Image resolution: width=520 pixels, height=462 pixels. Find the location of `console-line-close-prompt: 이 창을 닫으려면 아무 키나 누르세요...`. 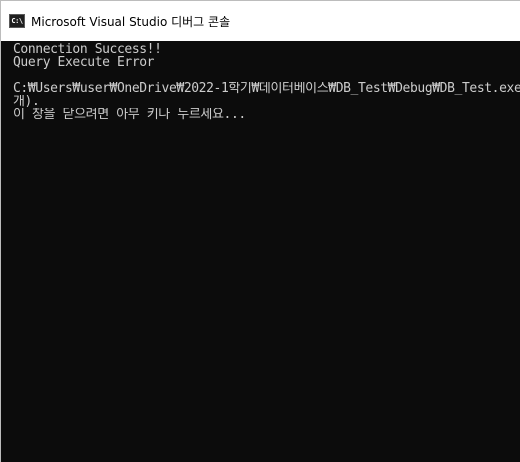

console-line-close-prompt: 이 창을 닫으려면 아무 키나 누르세요... is located at coordinates (129, 114).